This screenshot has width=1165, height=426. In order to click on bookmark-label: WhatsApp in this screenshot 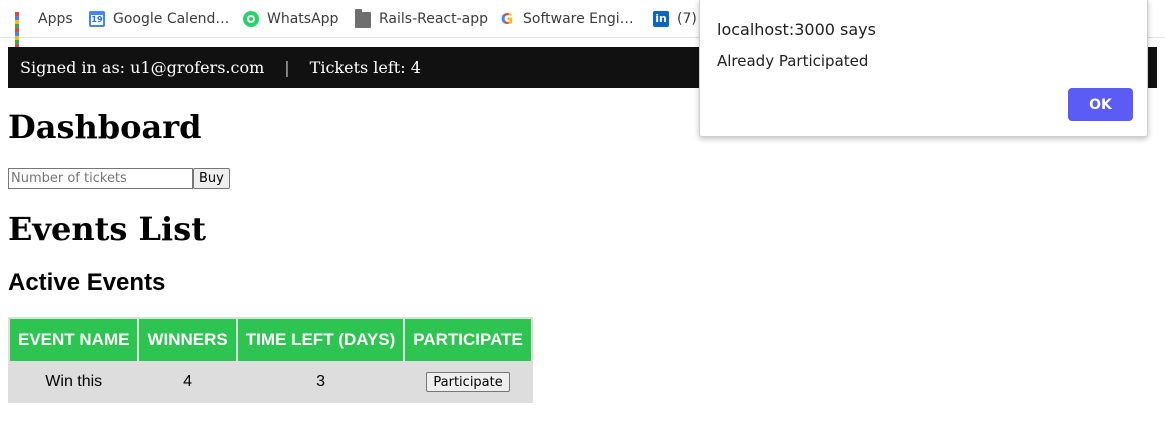, I will do `click(303, 19)`.